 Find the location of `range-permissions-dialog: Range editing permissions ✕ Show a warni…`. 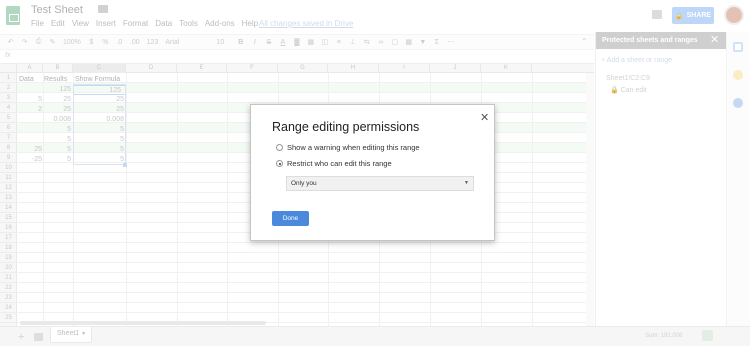

range-permissions-dialog: Range editing permissions ✕ Show a warni… is located at coordinates (372, 172).